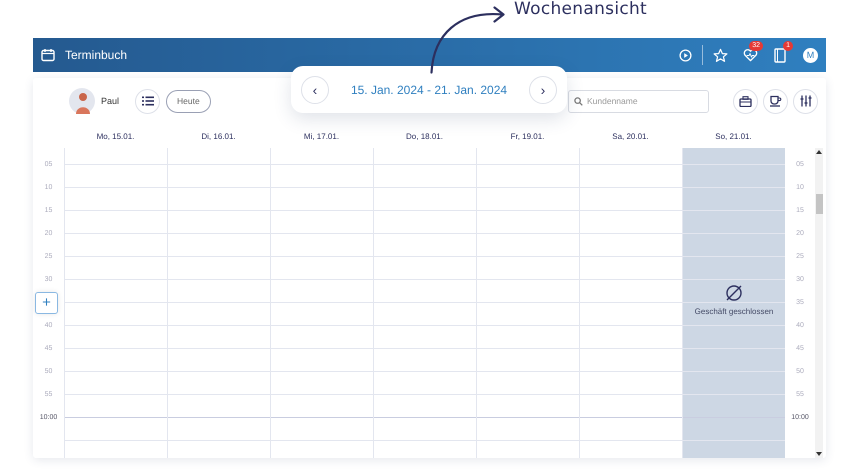 The height and width of the screenshot is (472, 858). Describe the element at coordinates (424, 136) in the screenshot. I see `day-header: Do, 18.01.` at that location.